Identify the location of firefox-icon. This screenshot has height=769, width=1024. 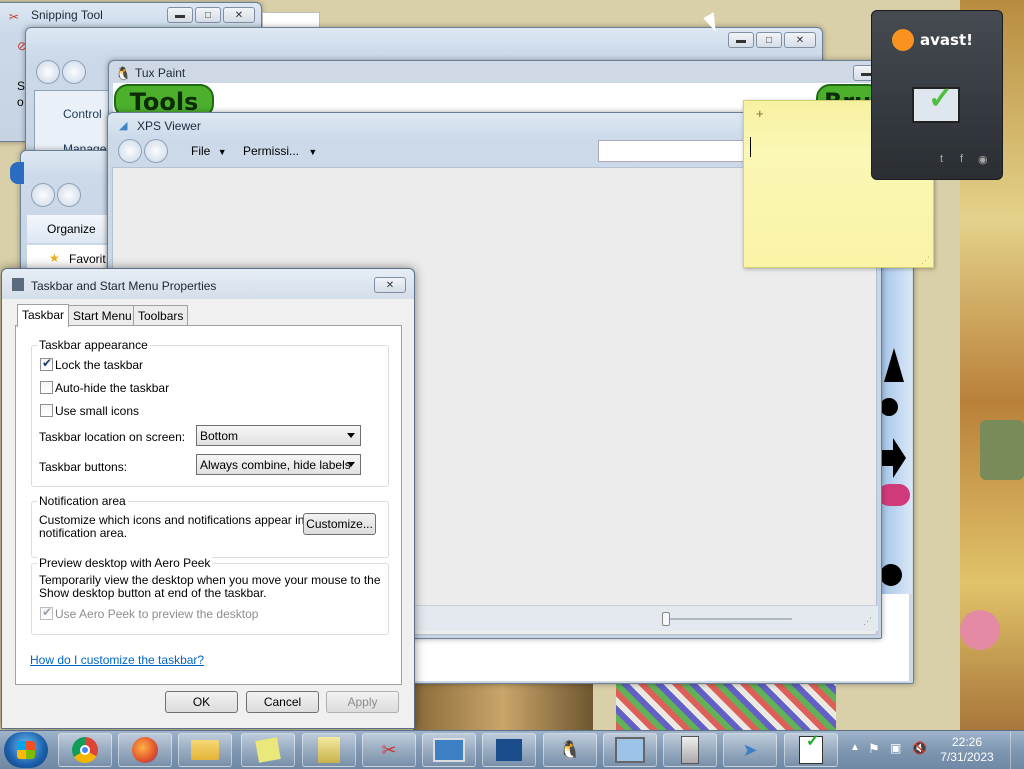
(145, 750).